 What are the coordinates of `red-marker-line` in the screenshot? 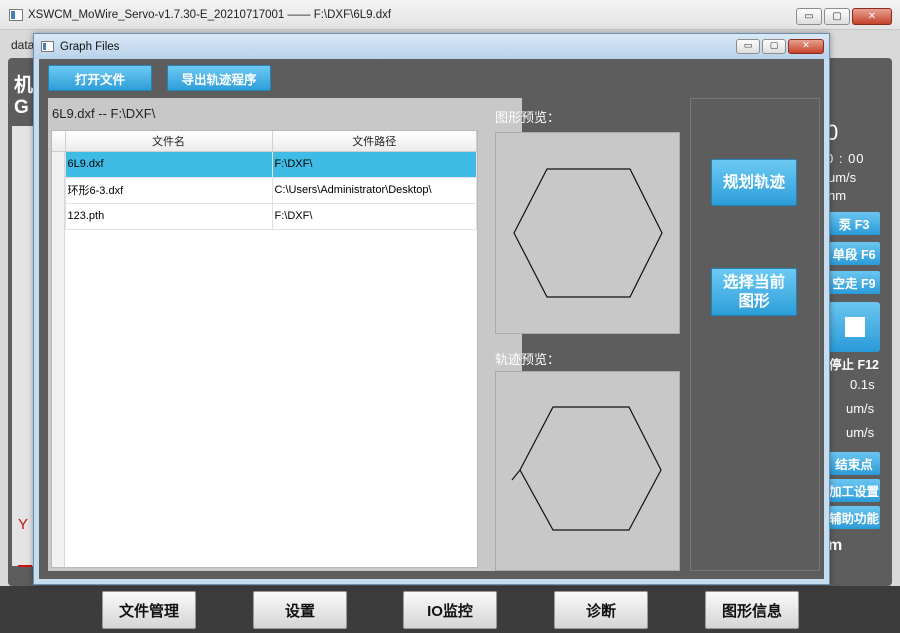 It's located at (25, 566).